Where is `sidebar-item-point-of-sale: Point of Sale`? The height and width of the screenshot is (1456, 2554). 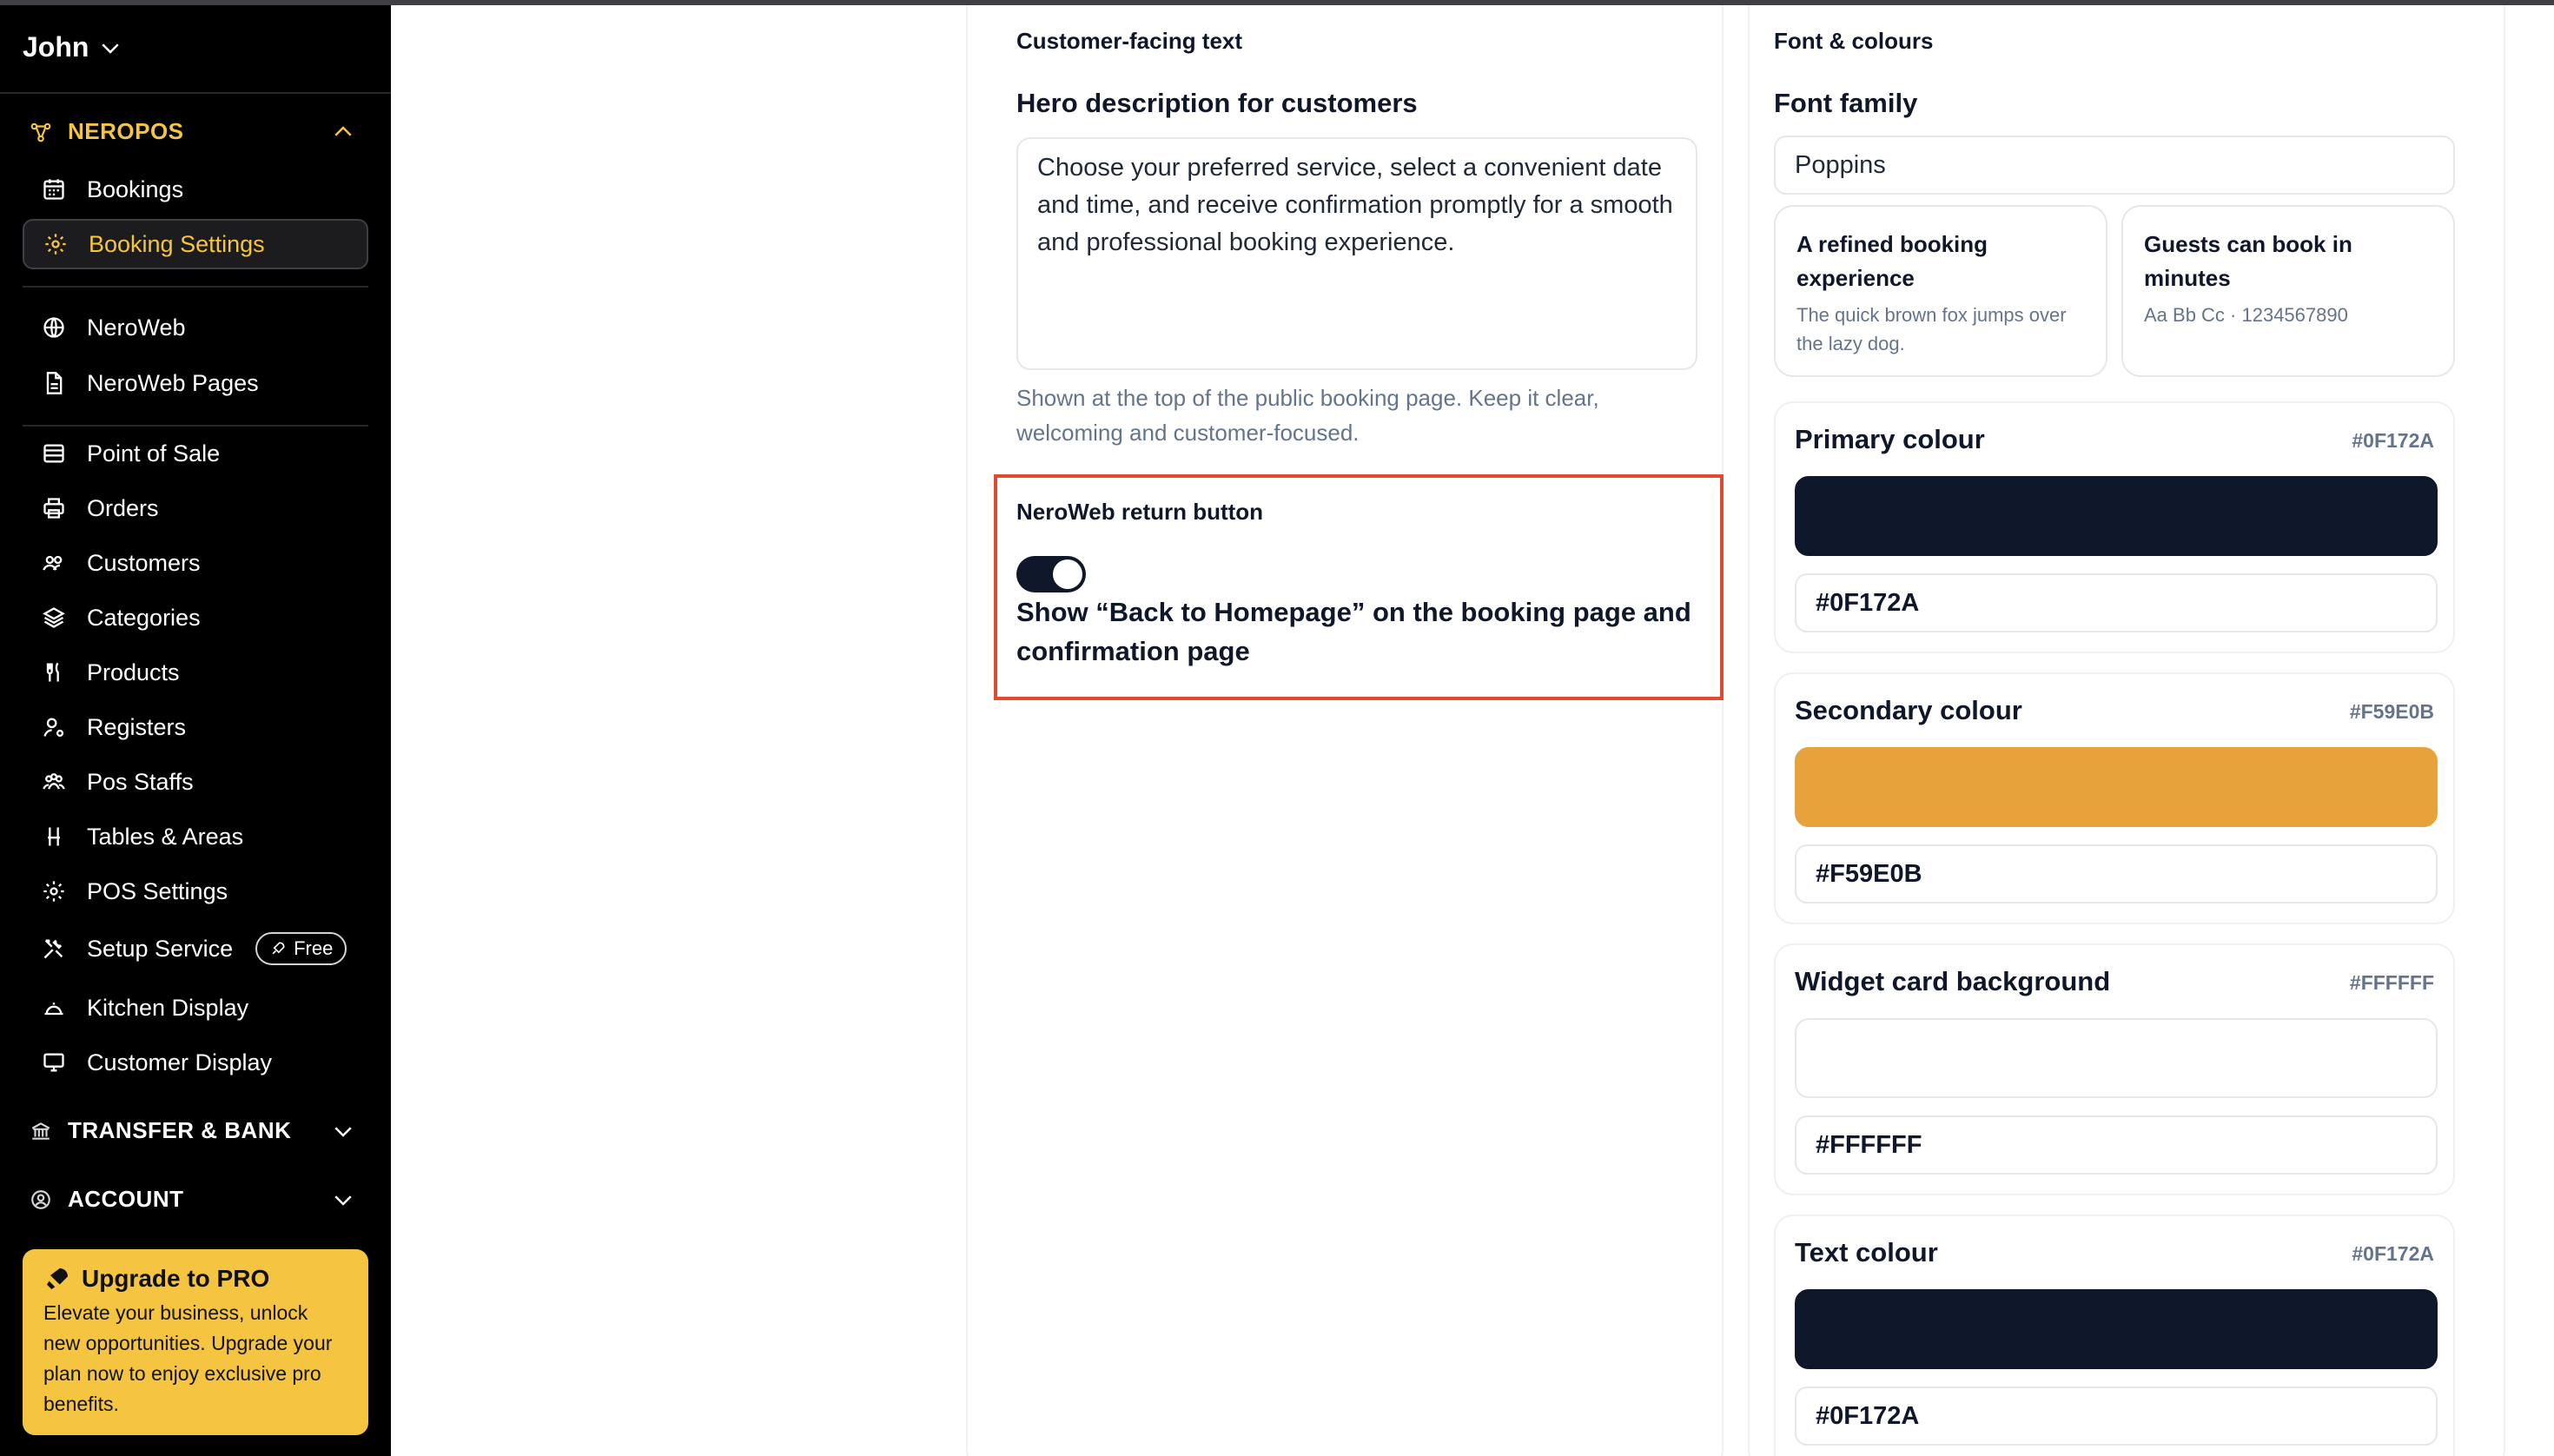
sidebar-item-point-of-sale: Point of Sale is located at coordinates (196, 453).